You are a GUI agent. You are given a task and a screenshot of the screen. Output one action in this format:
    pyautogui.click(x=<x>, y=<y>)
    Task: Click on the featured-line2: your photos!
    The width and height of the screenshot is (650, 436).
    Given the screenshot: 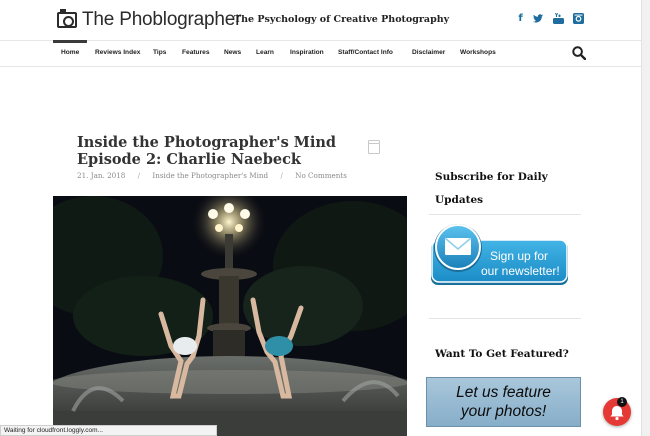 What is the action you would take?
    pyautogui.click(x=503, y=411)
    